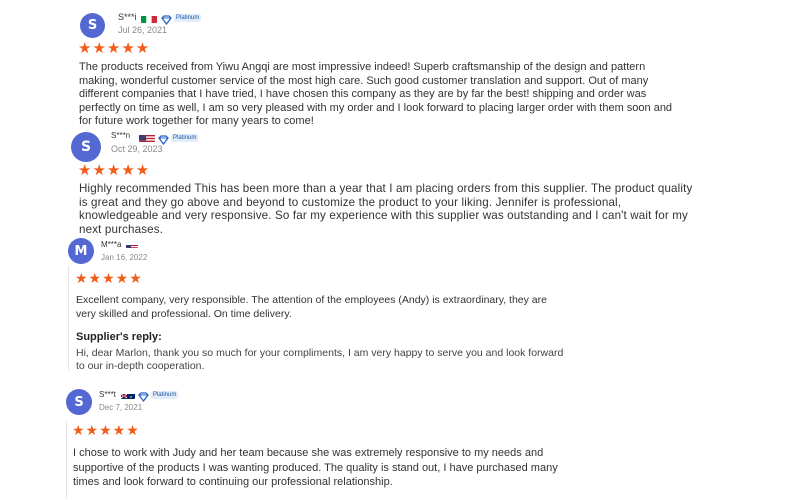 The height and width of the screenshot is (500, 800). I want to click on reviewer-name: M***a, so click(111, 244).